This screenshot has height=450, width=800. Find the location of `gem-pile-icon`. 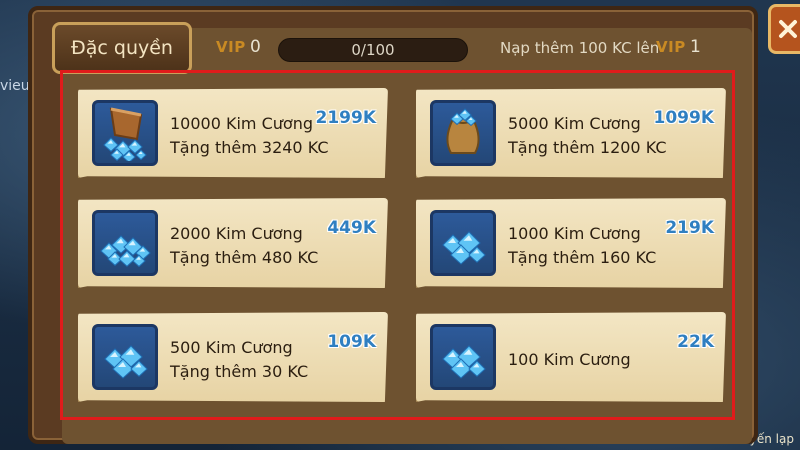

gem-pile-icon is located at coordinates (125, 243).